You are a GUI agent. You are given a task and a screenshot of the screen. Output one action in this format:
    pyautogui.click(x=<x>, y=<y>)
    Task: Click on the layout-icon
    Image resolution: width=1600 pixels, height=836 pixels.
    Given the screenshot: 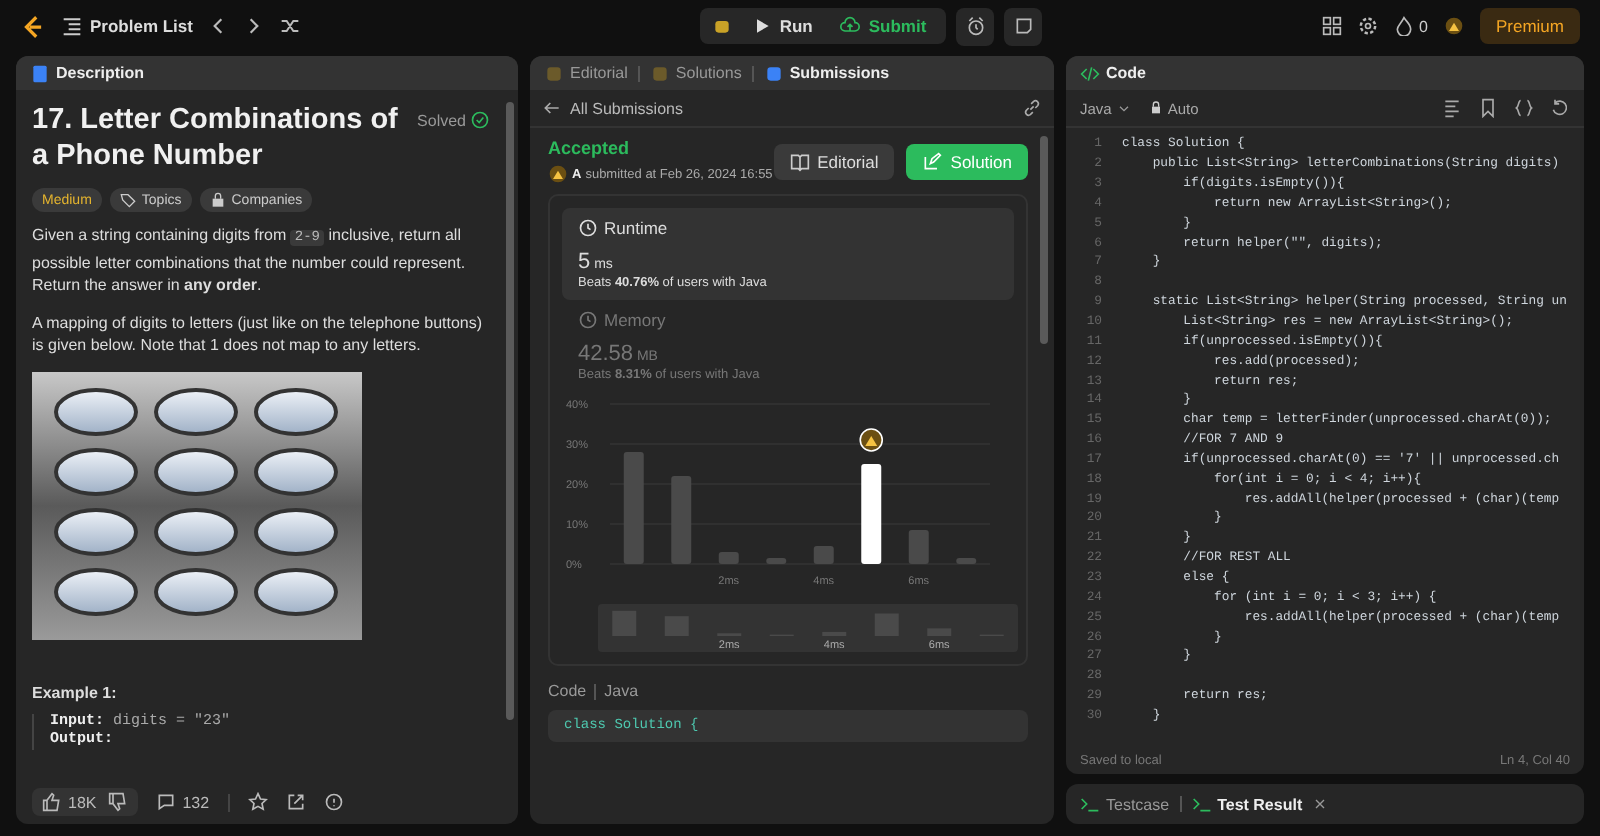 What is the action you would take?
    pyautogui.click(x=1331, y=26)
    